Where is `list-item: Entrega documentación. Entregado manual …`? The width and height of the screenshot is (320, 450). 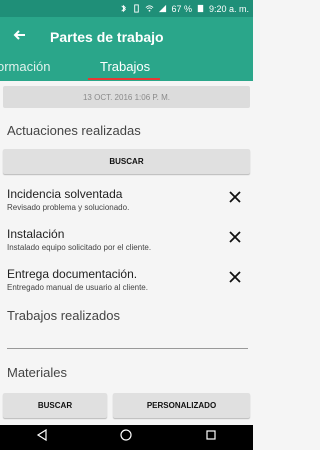 list-item: Entrega documentación. Entregado manual … is located at coordinates (127, 282).